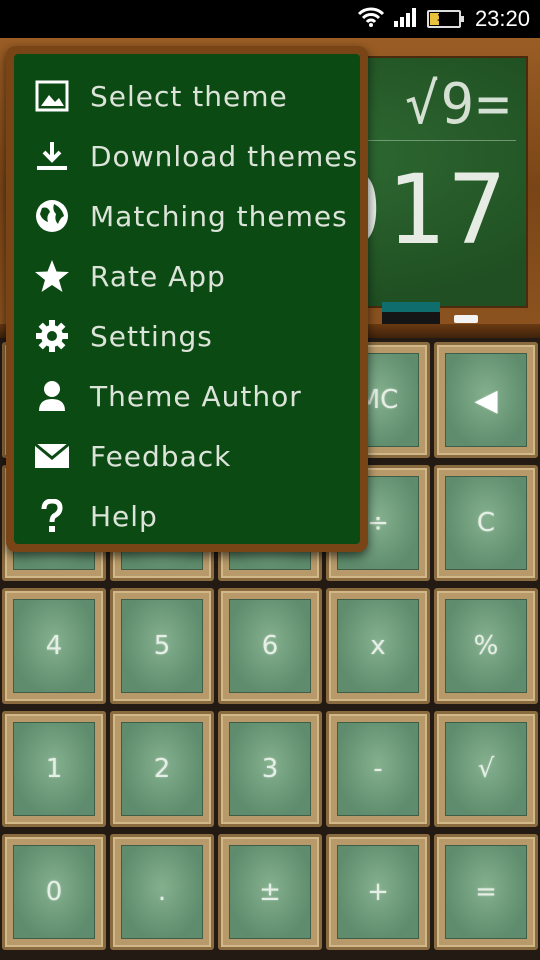  What do you see at coordinates (158, 276) in the screenshot?
I see `menu-item-label: Rate App` at bounding box center [158, 276].